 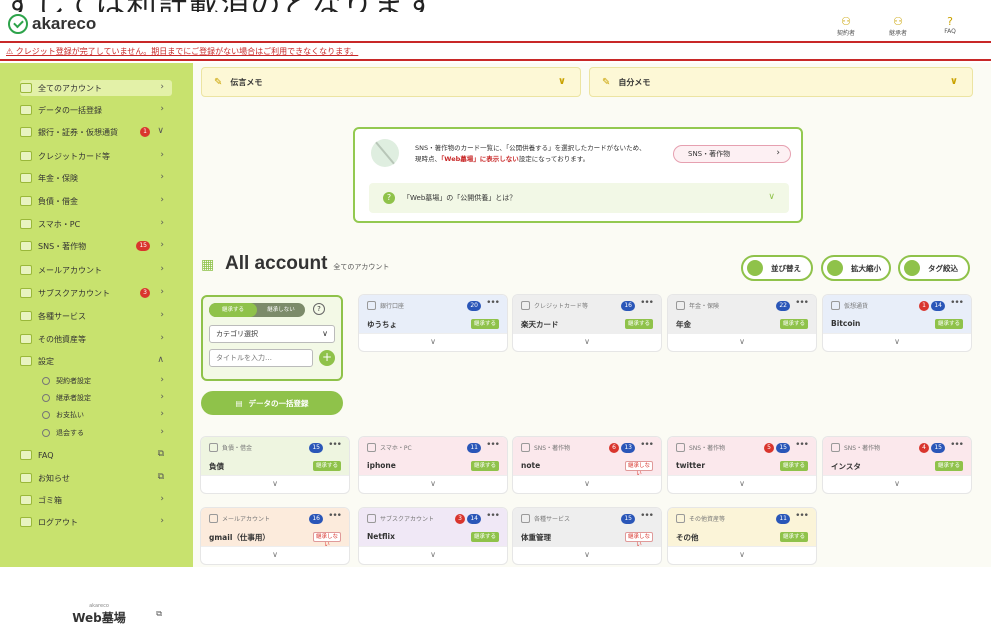 What do you see at coordinates (897, 465) in the screenshot?
I see `account-card: SNS・著作物 4 15 ••• インスタ 継承する ∨` at bounding box center [897, 465].